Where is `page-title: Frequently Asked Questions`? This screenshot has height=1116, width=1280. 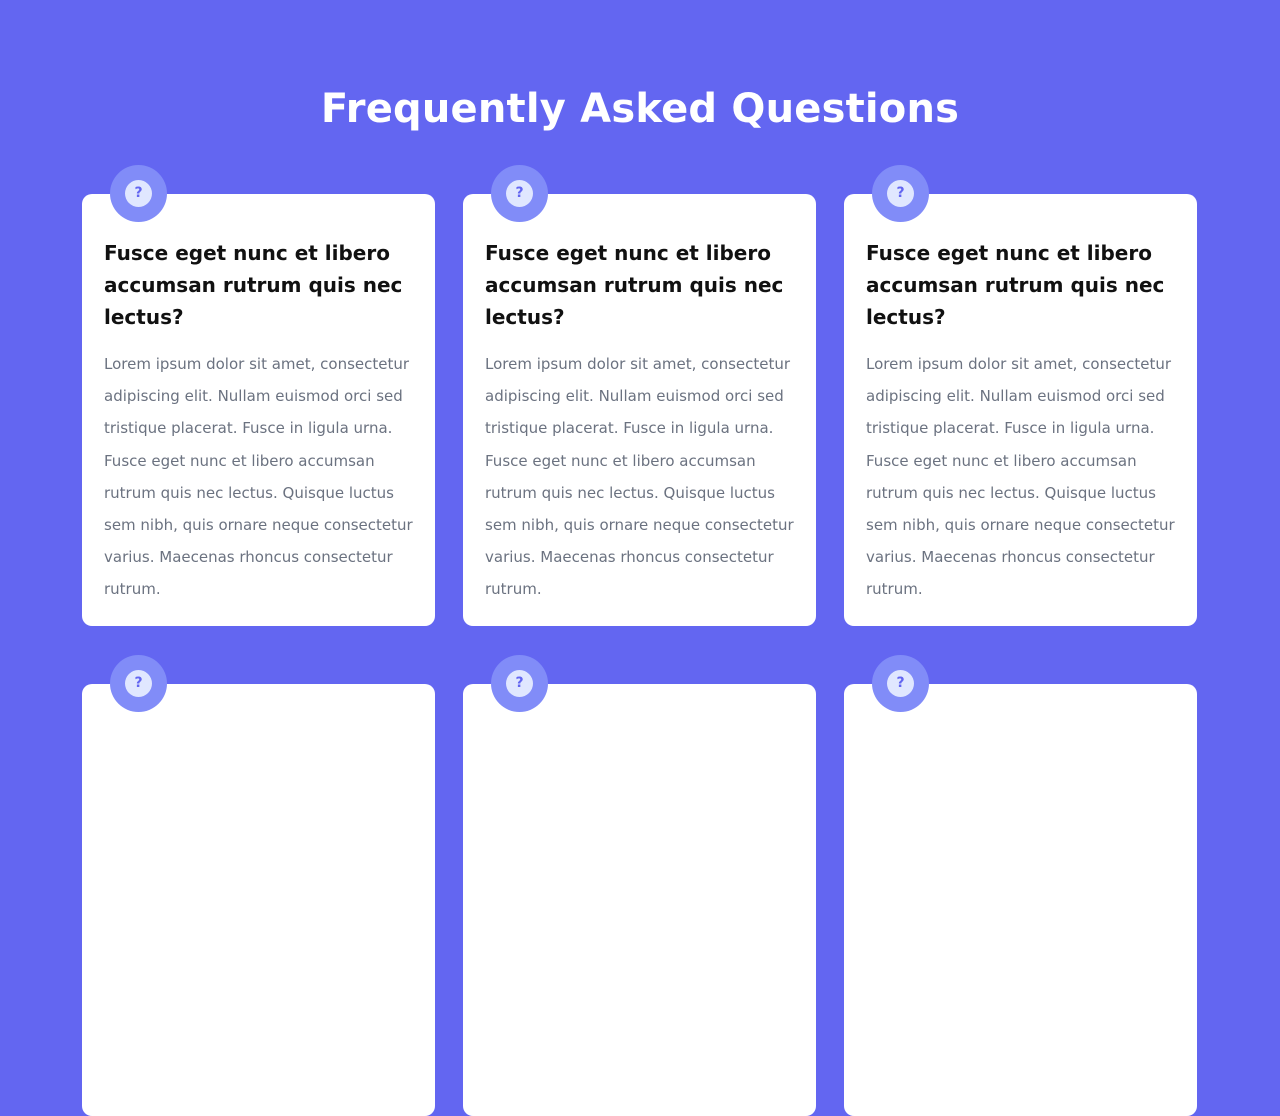
page-title: Frequently Asked Questions is located at coordinates (640, 108).